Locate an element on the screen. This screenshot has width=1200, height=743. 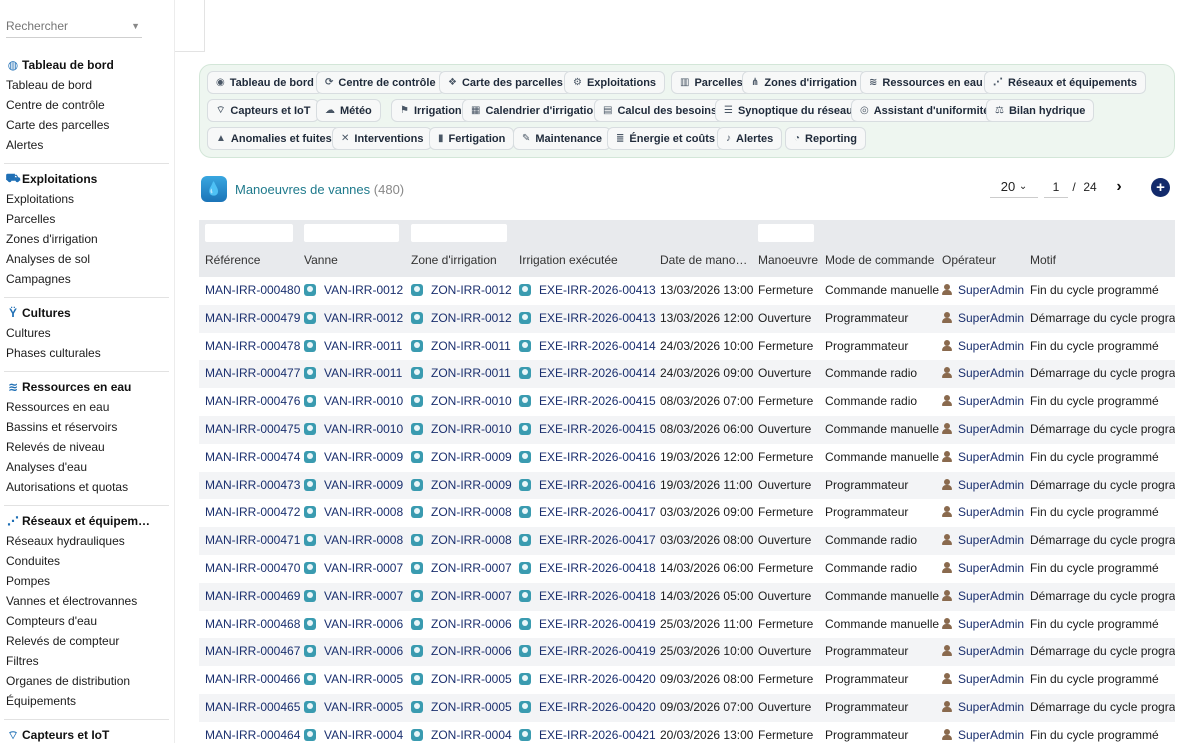
cell-vanne: VAN-IRR-0012 is located at coordinates (356, 291).